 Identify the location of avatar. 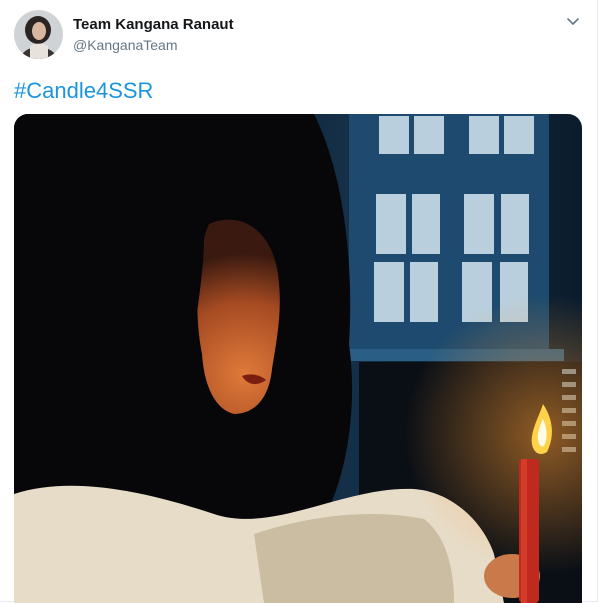
(38, 34).